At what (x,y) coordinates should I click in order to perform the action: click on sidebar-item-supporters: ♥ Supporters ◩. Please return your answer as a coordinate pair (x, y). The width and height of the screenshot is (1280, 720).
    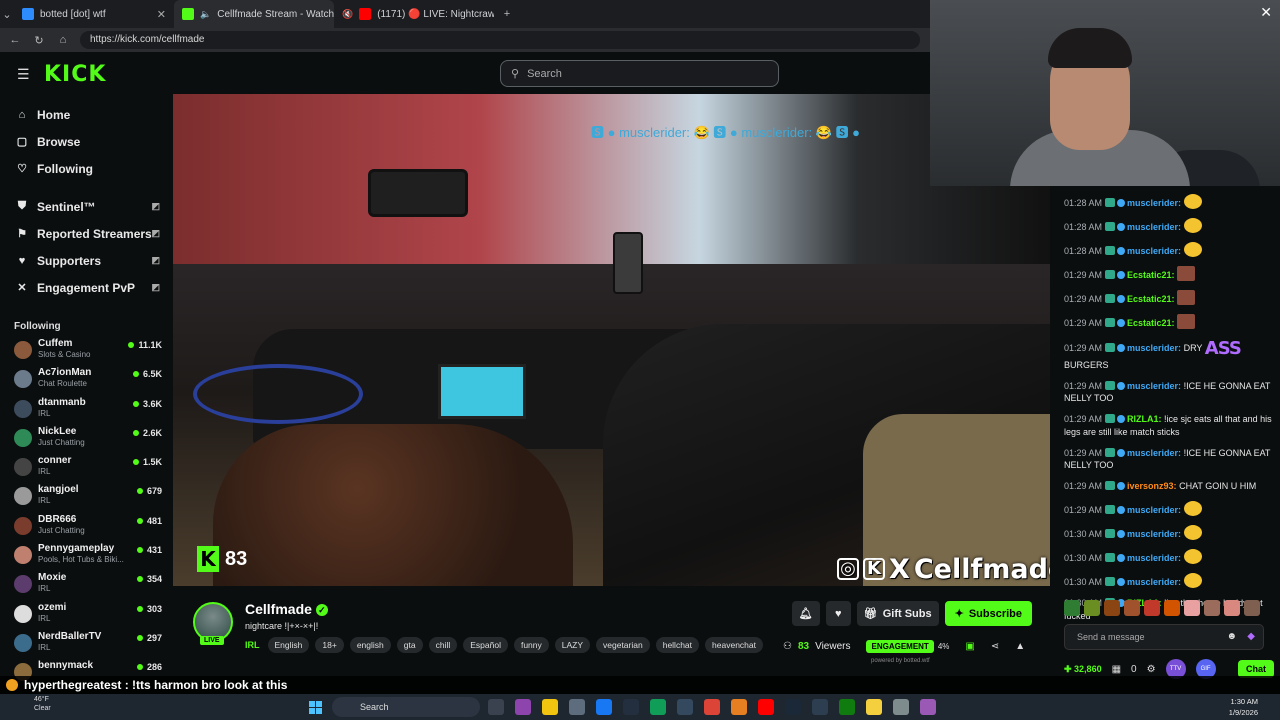
    Looking at the image, I should click on (86, 260).